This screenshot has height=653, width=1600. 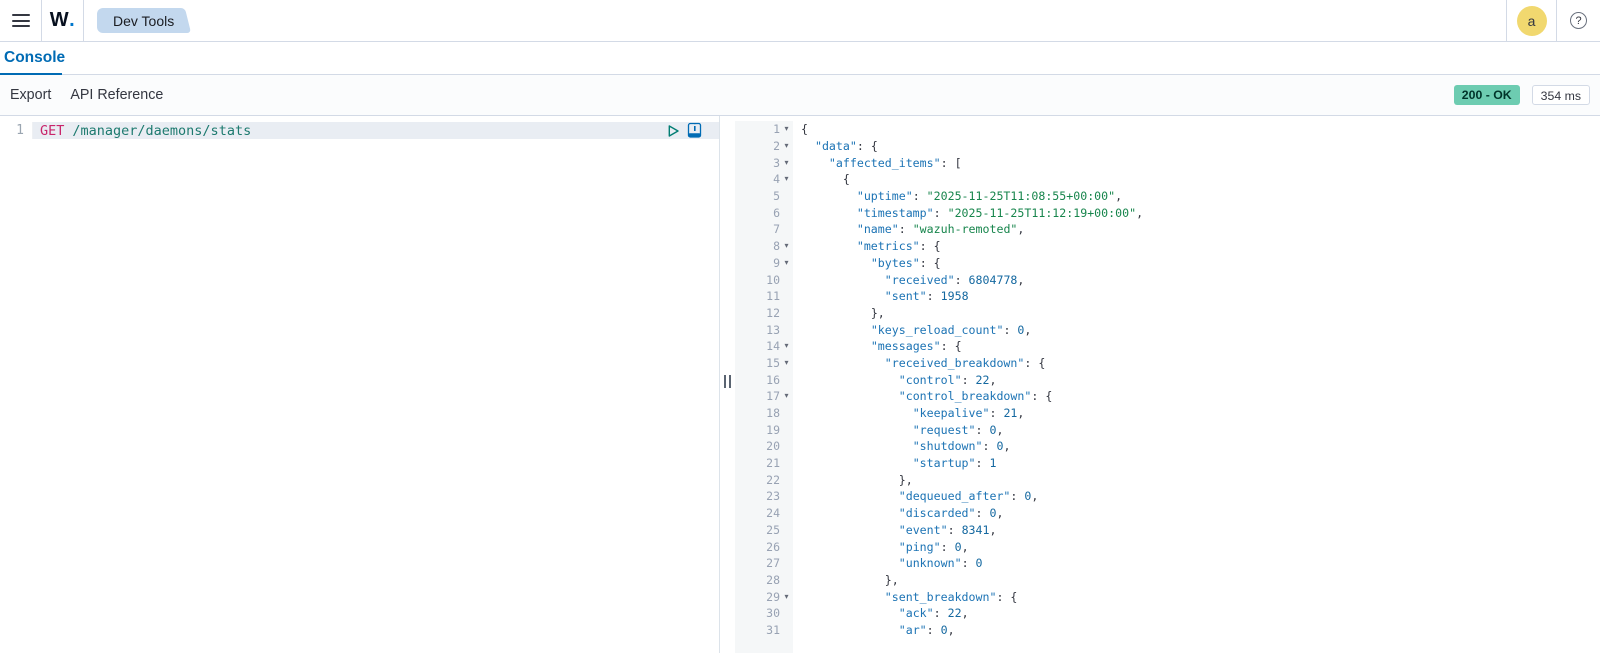 I want to click on line-number: 10, so click(x=773, y=279).